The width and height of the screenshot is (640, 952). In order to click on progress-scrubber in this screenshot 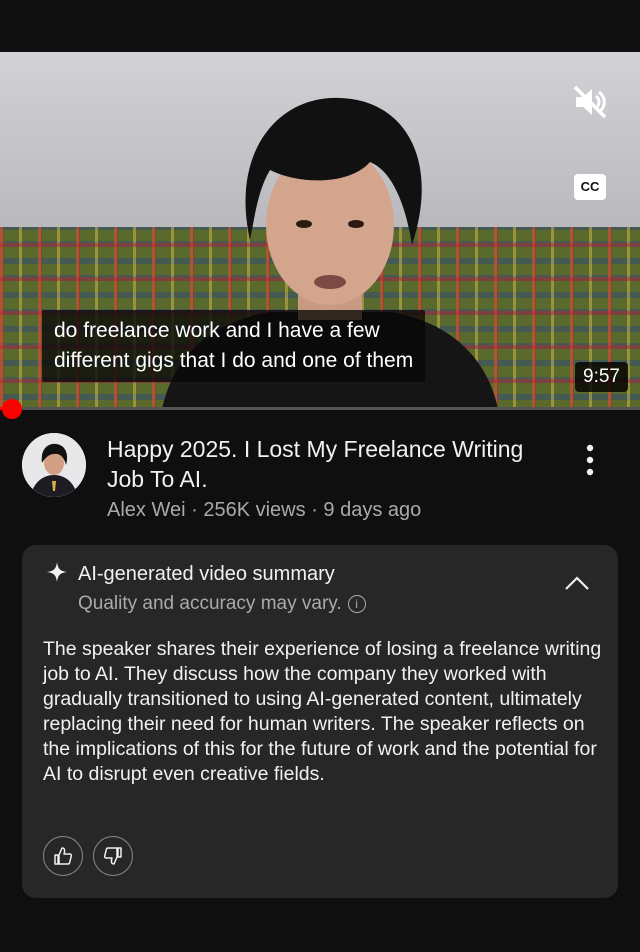, I will do `click(11, 409)`.